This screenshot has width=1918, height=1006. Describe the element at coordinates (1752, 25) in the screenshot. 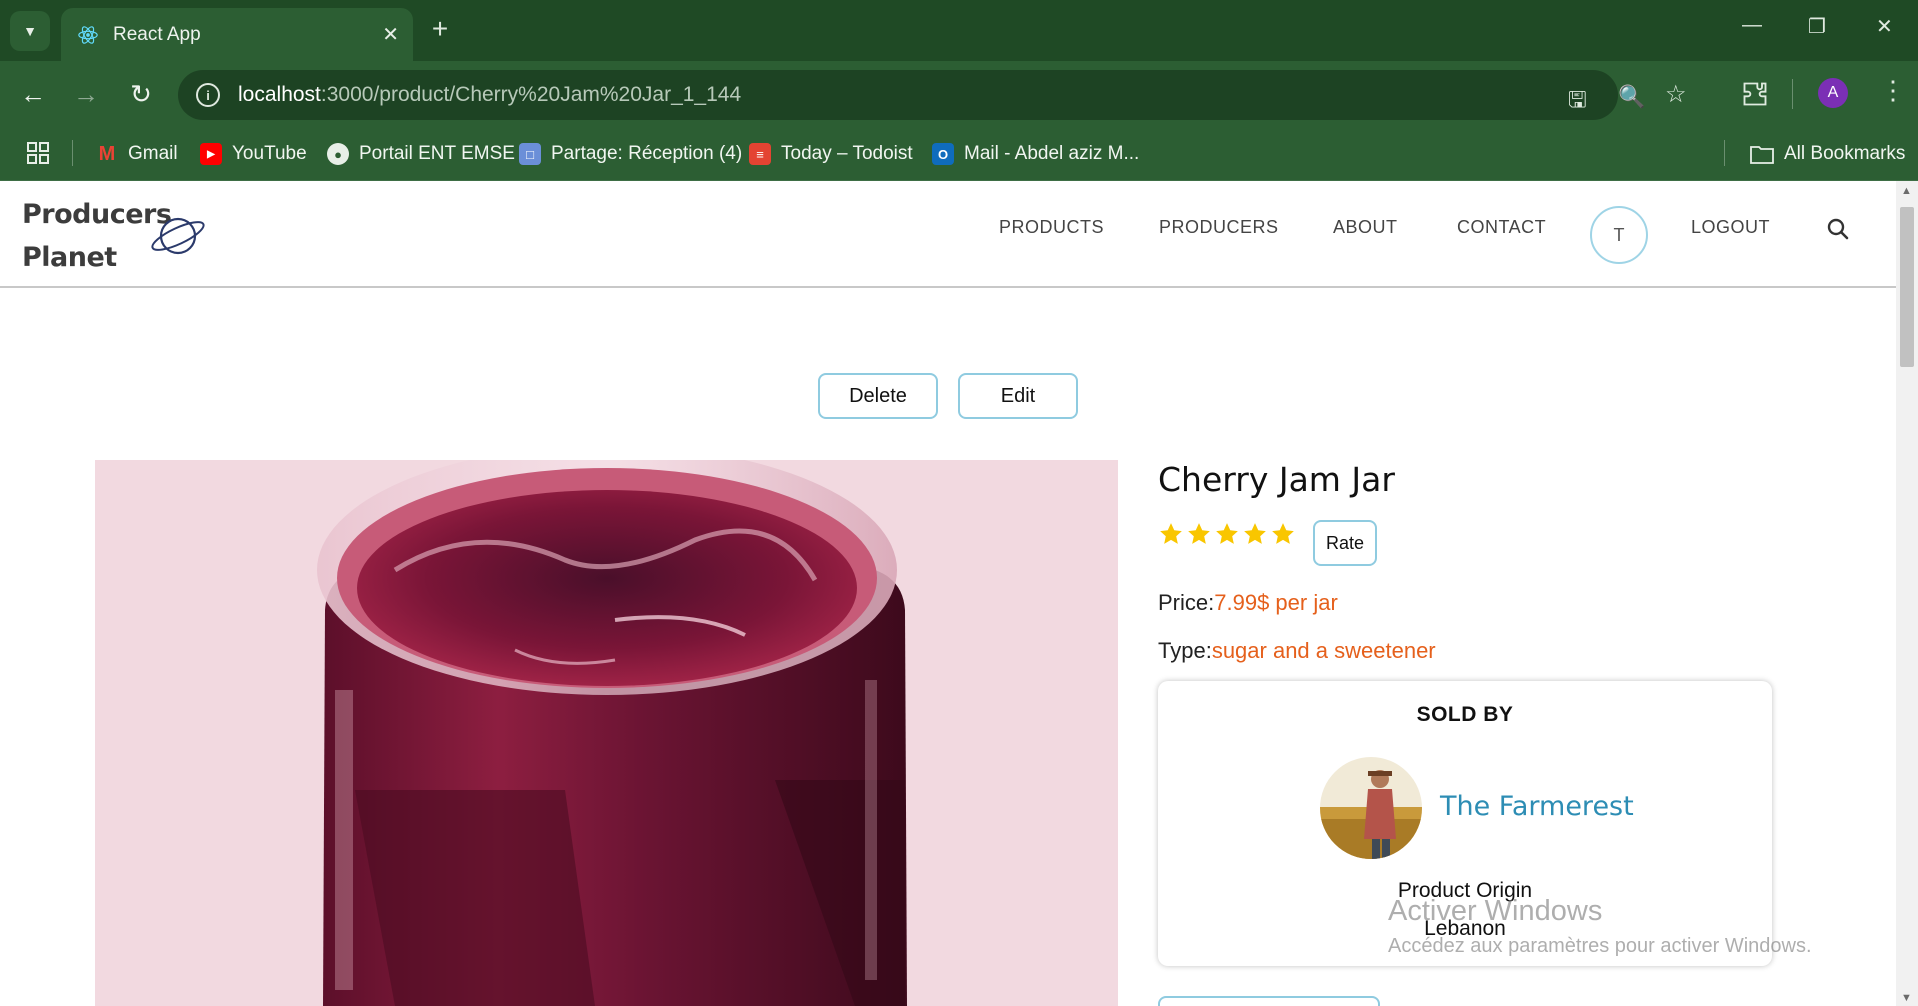

I see `minimize-window-icon: —` at that location.